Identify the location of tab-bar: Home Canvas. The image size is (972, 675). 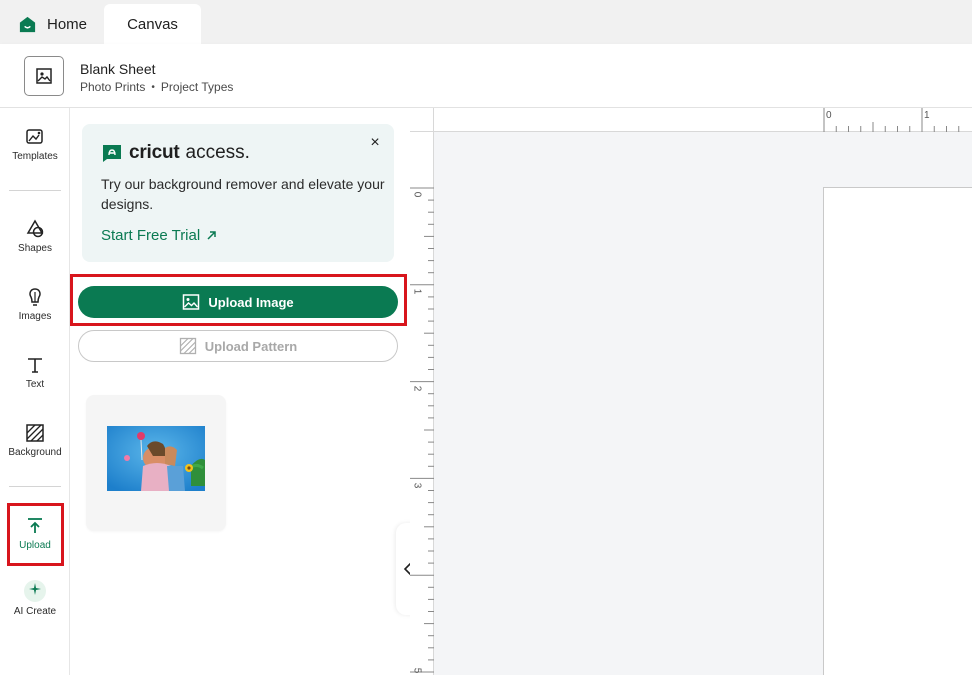
(486, 22).